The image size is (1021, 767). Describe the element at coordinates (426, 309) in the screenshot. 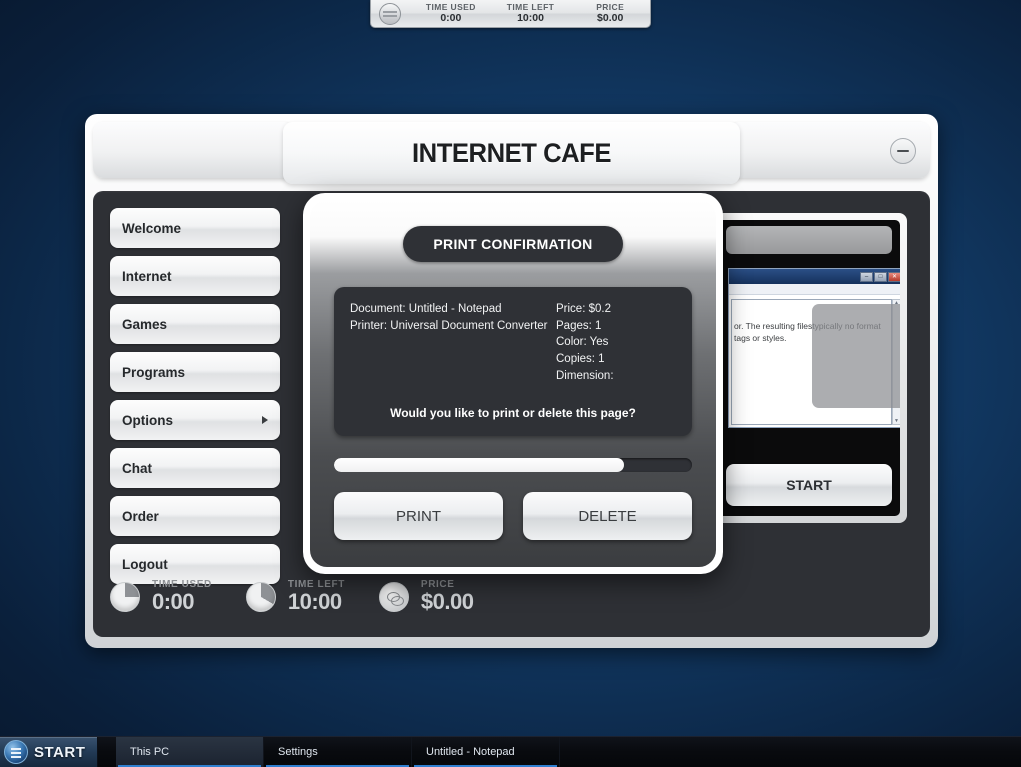

I see `info-document: Document: Untitled - Notepad` at that location.